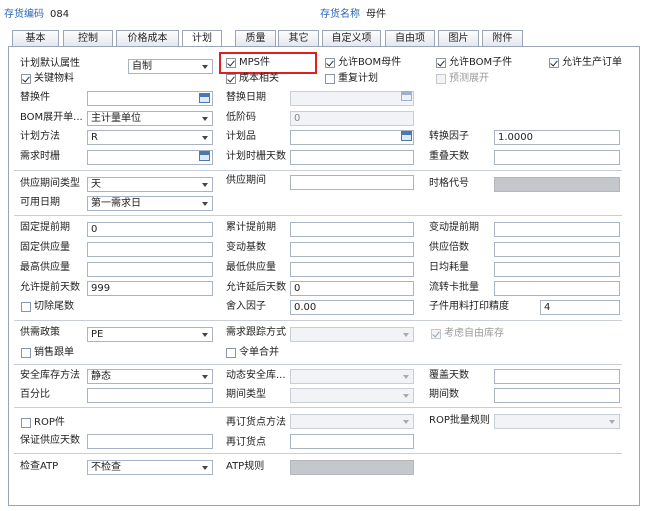  What do you see at coordinates (150, 467) in the screenshot?
I see `check-atp-select: 不检查` at bounding box center [150, 467].